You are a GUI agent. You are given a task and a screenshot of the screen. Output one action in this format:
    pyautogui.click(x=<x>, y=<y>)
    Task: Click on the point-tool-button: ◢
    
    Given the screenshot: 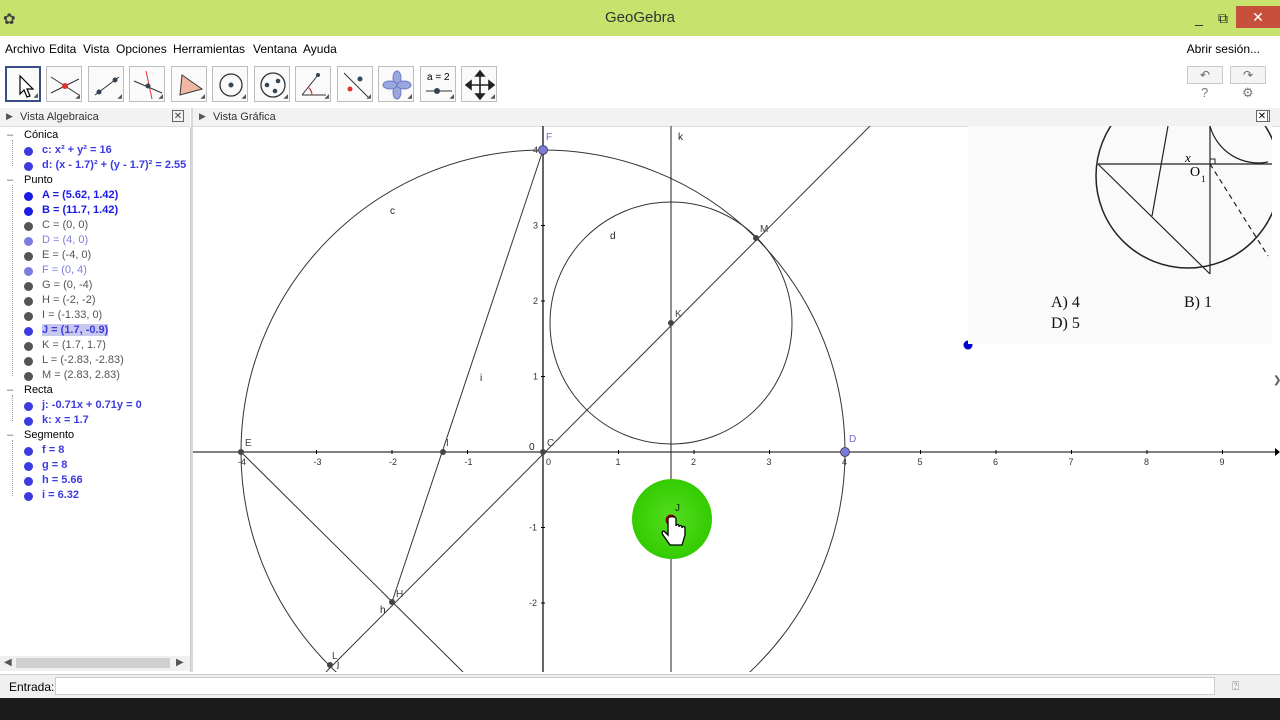 What is the action you would take?
    pyautogui.click(x=64, y=84)
    